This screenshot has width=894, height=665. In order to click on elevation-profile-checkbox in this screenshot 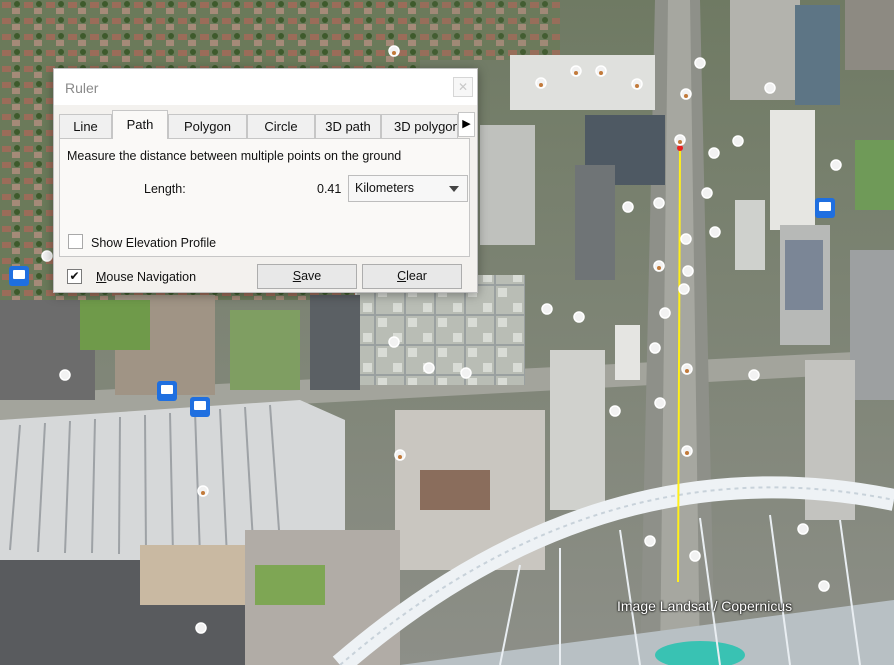, I will do `click(75, 241)`.